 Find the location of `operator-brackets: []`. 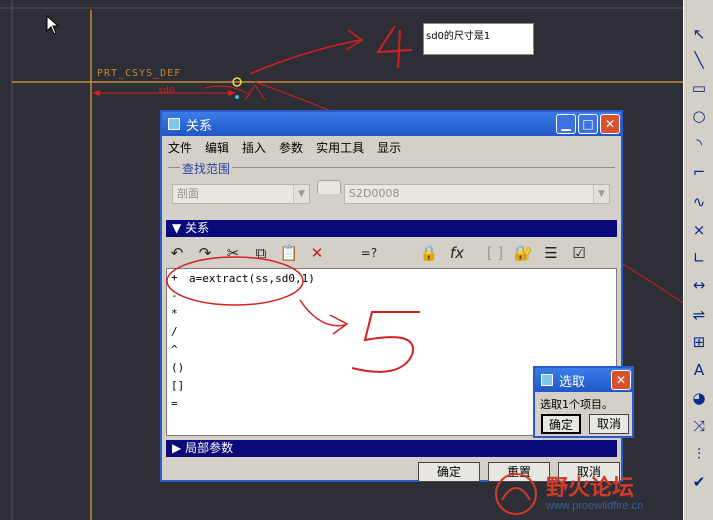

operator-brackets: [] is located at coordinates (177, 385).